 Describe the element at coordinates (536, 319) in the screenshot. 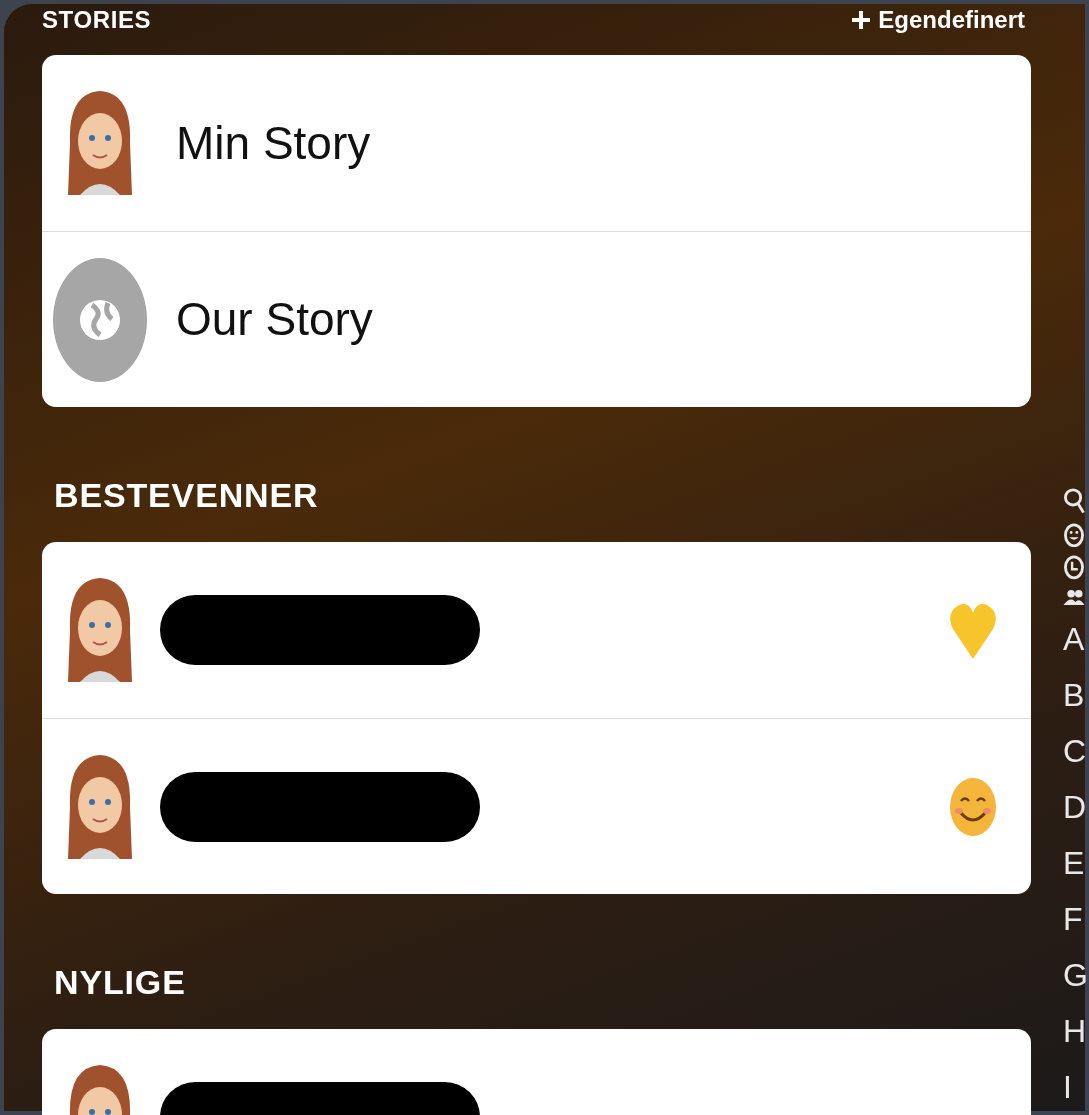

I see `story-row: Our Story` at that location.